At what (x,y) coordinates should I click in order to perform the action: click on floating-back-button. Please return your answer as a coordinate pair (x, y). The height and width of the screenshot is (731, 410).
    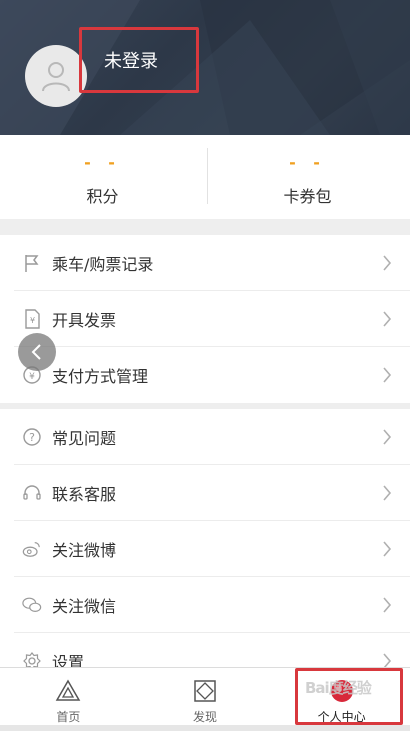
    Looking at the image, I should click on (37, 352).